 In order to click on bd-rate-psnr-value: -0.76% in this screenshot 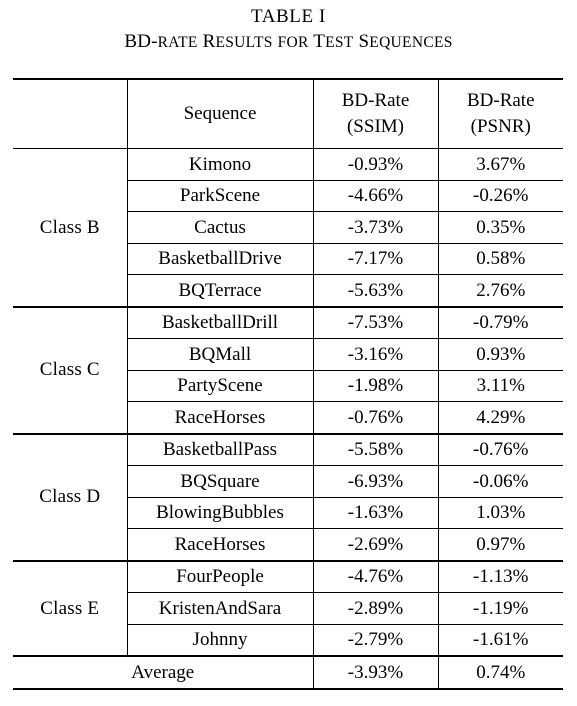, I will do `click(500, 449)`.